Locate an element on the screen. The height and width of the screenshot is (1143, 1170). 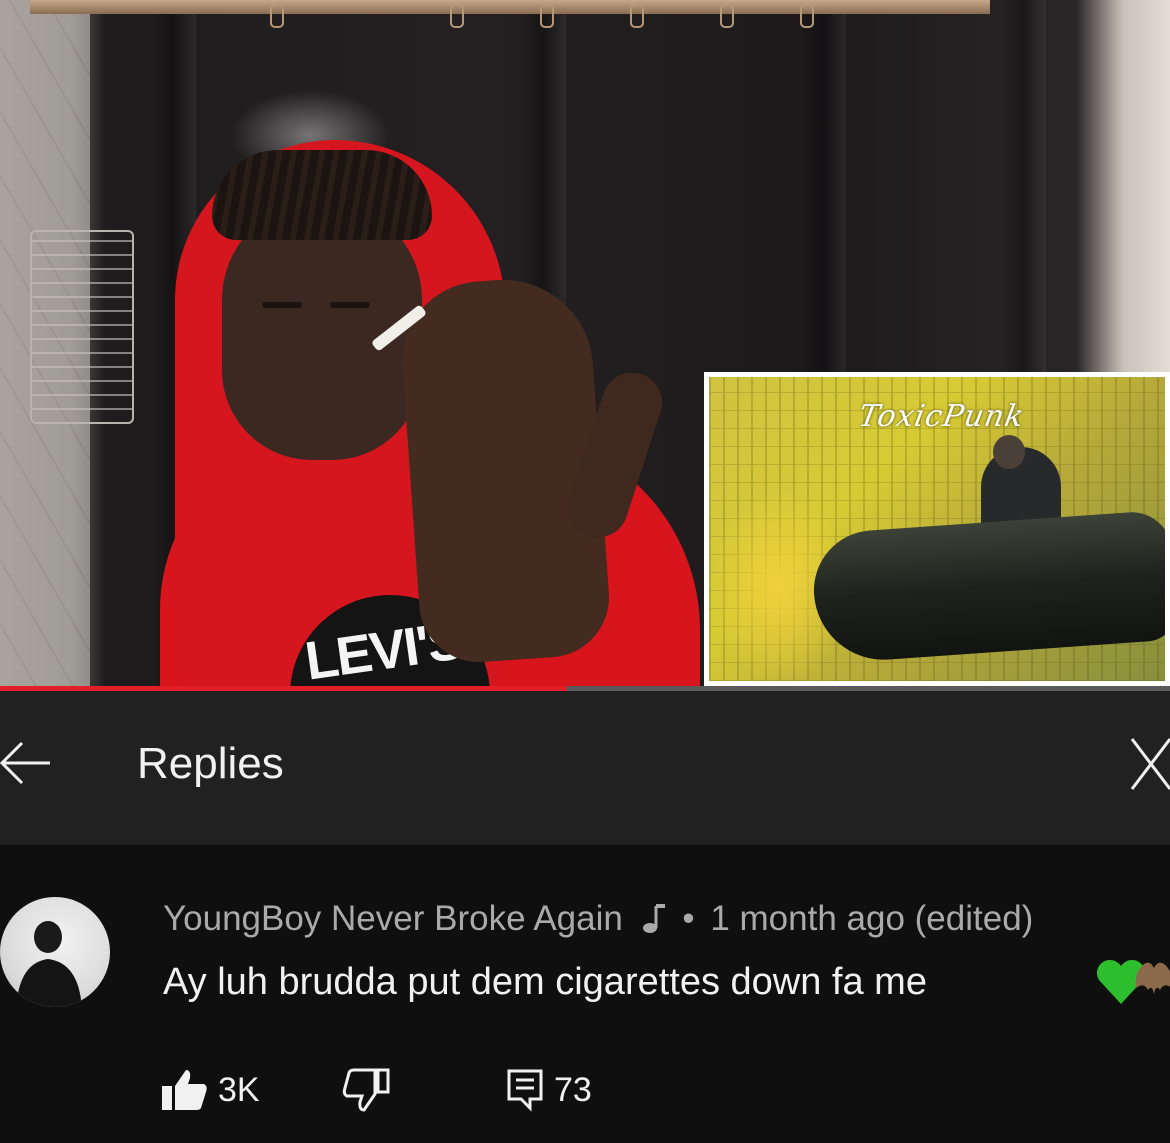
thumbnail-title: ToxicPunk is located at coordinates (941, 416).